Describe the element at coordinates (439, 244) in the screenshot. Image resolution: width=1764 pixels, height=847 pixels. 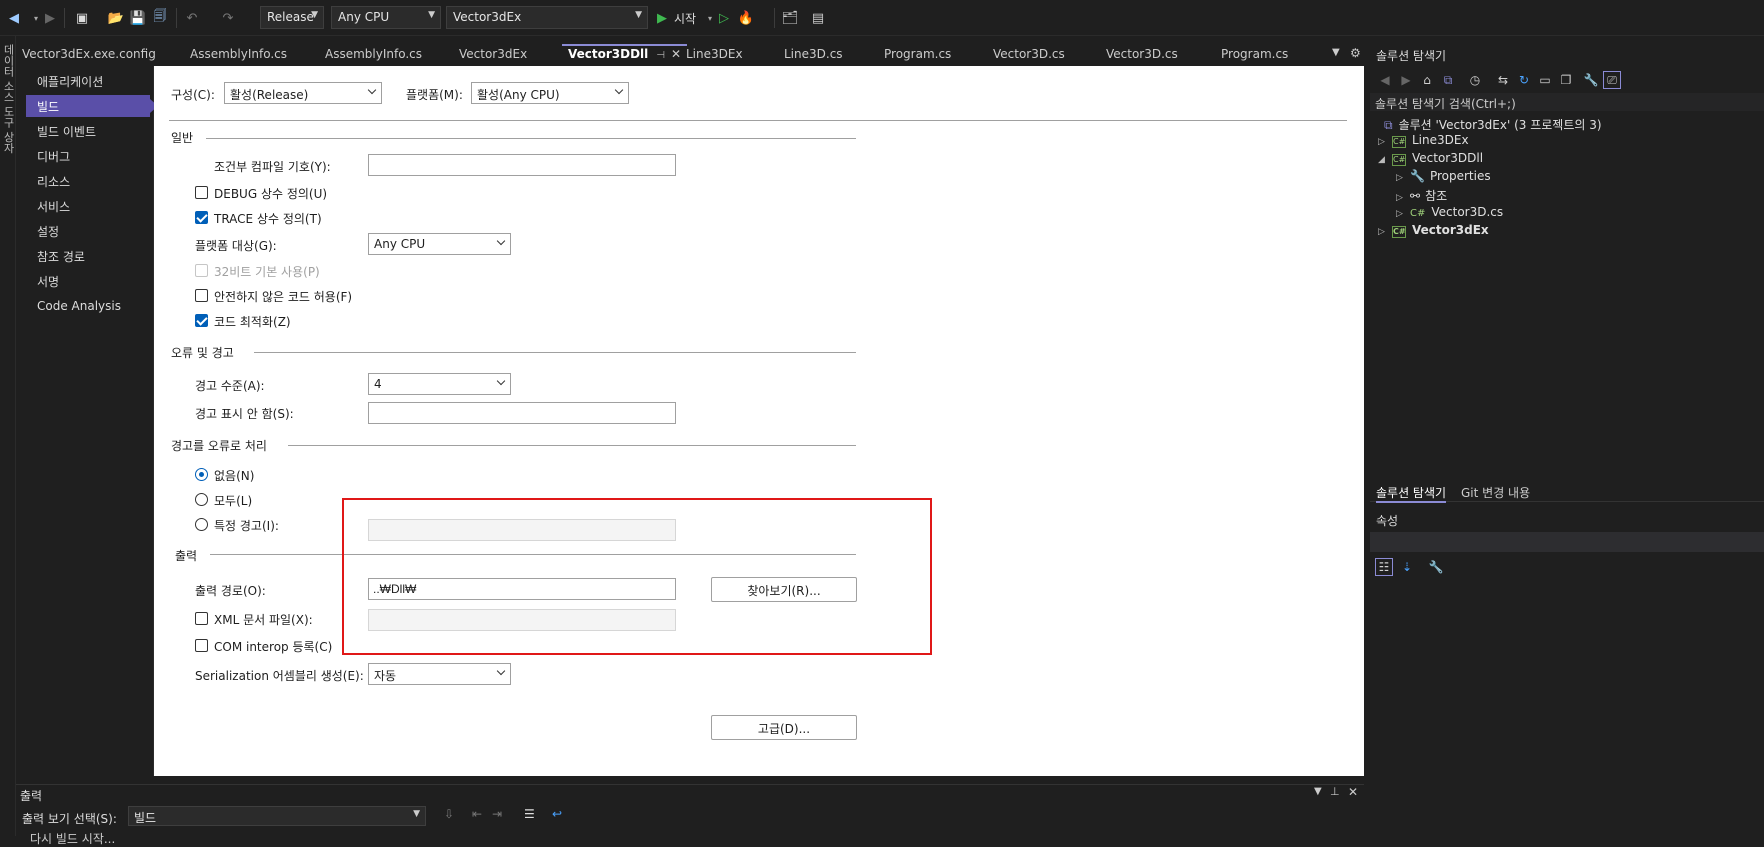
I see `platform-target-select: Any CPU` at that location.